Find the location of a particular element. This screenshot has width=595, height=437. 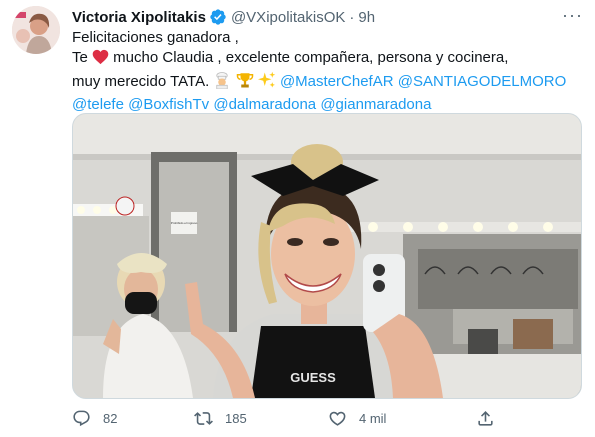

trophy-icon is located at coordinates (245, 83).